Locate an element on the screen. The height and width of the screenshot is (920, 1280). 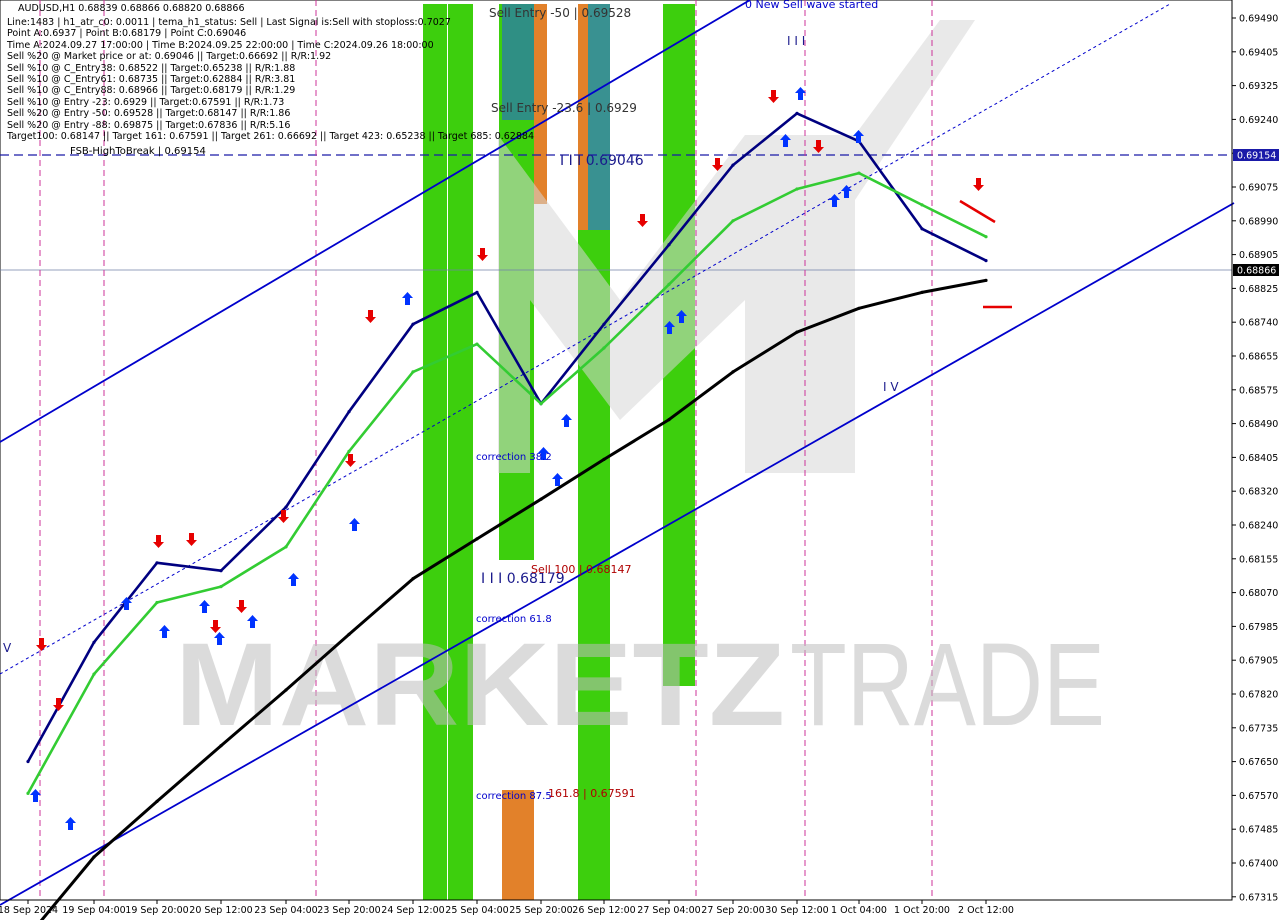
teal-zone is located at coordinates (599, 117).